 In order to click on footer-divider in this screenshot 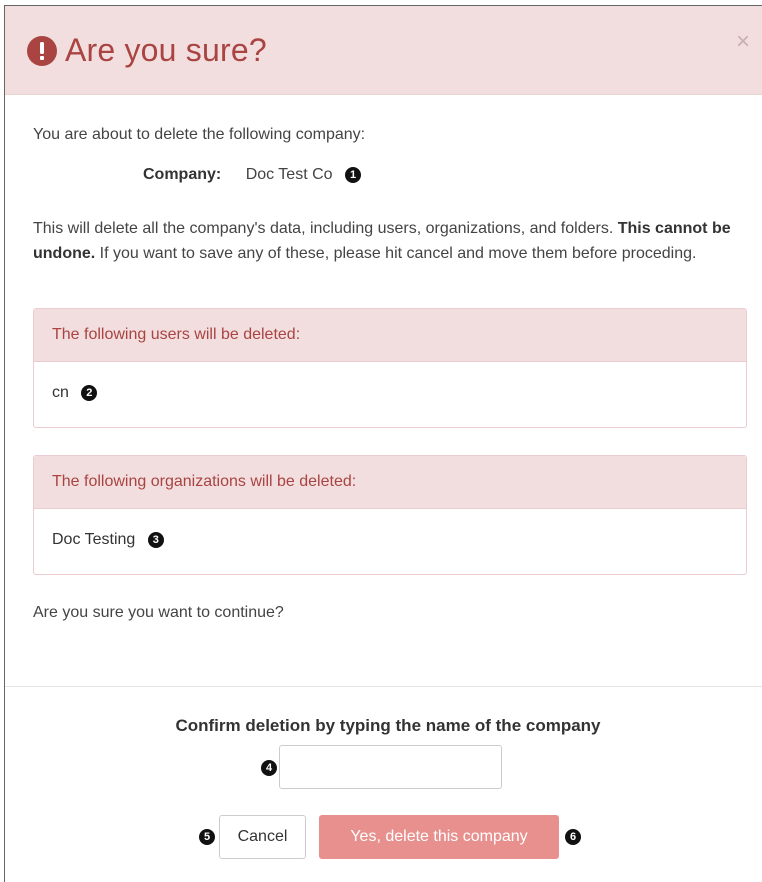, I will do `click(383, 686)`.